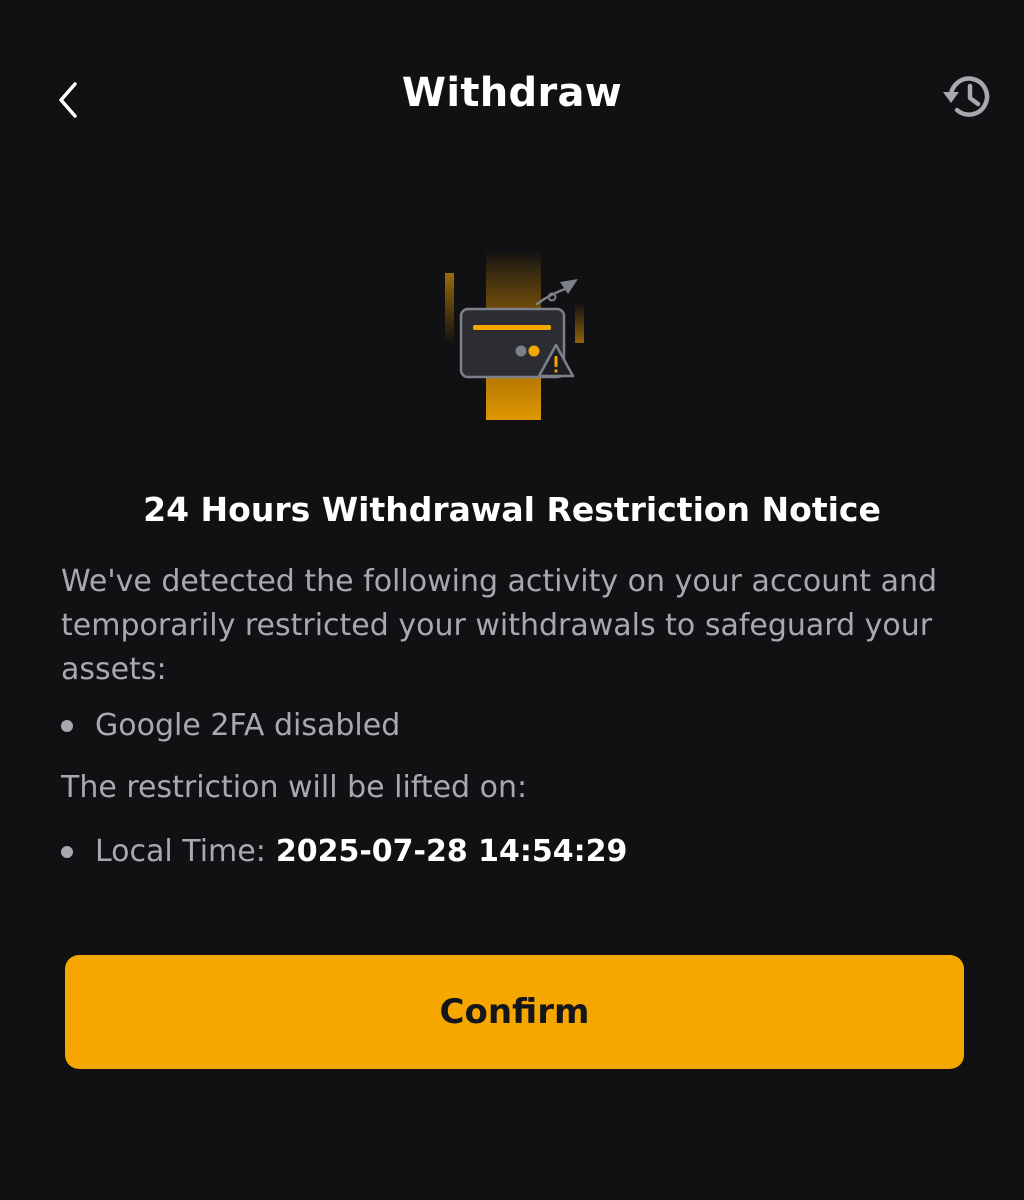 This screenshot has height=1200, width=1024. What do you see at coordinates (451, 851) in the screenshot?
I see `local-time-value: 2025-07-28 14:54:29` at bounding box center [451, 851].